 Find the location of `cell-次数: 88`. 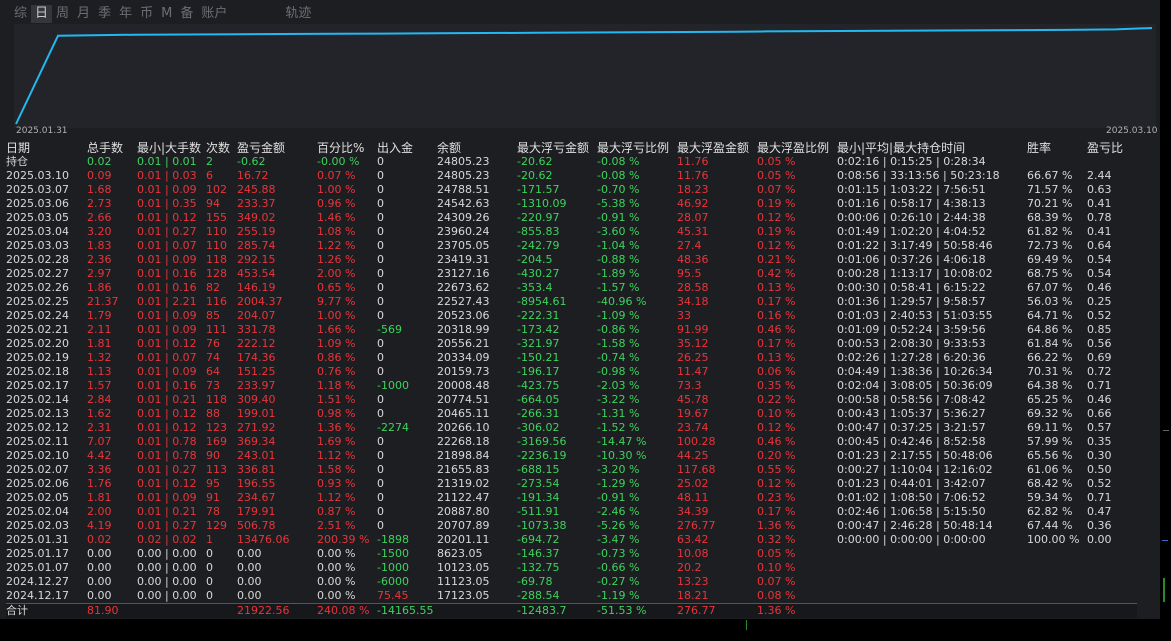

cell-次数: 88 is located at coordinates (213, 413).